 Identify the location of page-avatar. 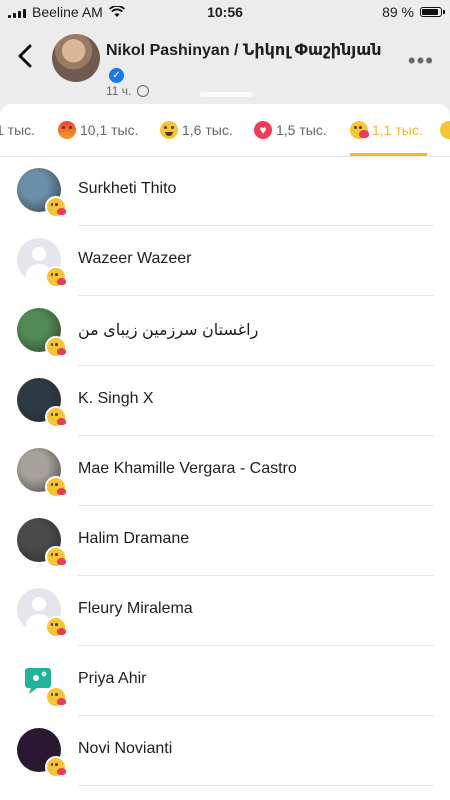
(76, 58).